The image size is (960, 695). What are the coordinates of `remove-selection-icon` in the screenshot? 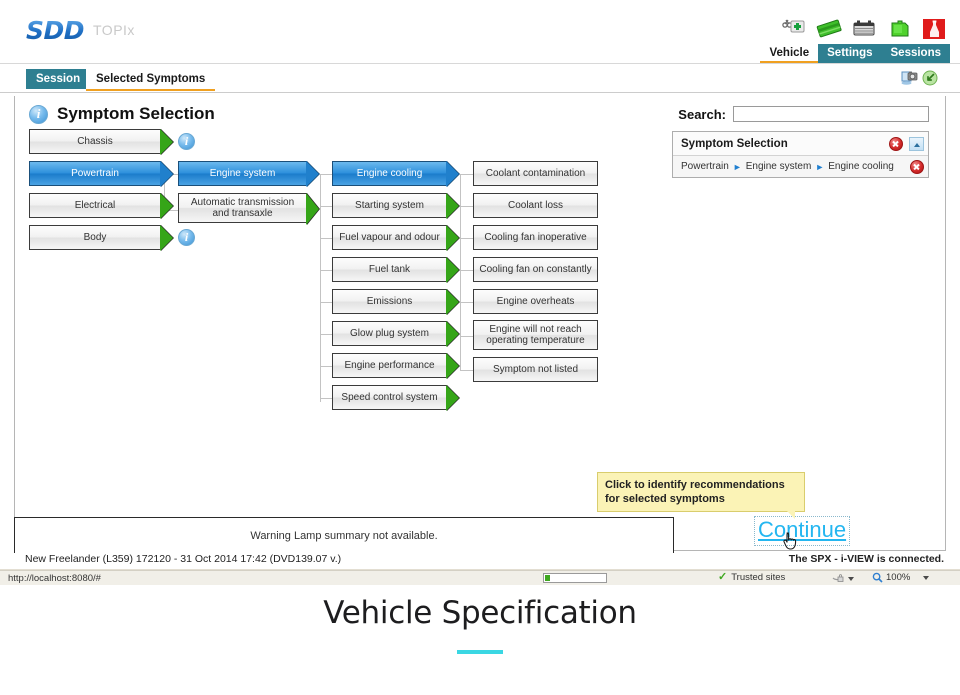 It's located at (917, 166).